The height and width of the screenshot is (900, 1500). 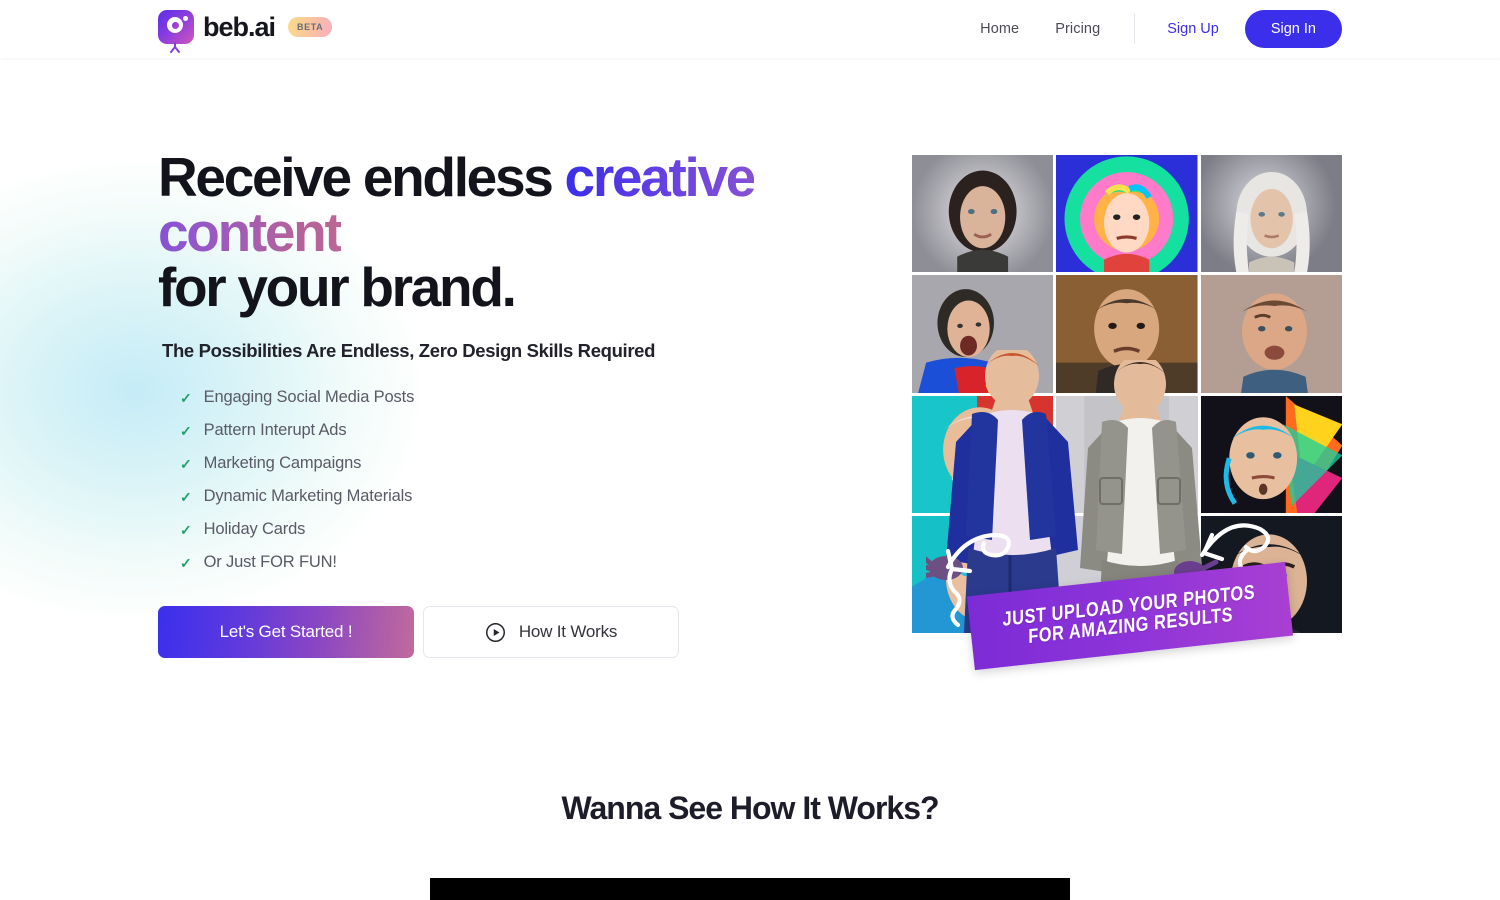 I want to click on video-player, so click(x=750, y=889).